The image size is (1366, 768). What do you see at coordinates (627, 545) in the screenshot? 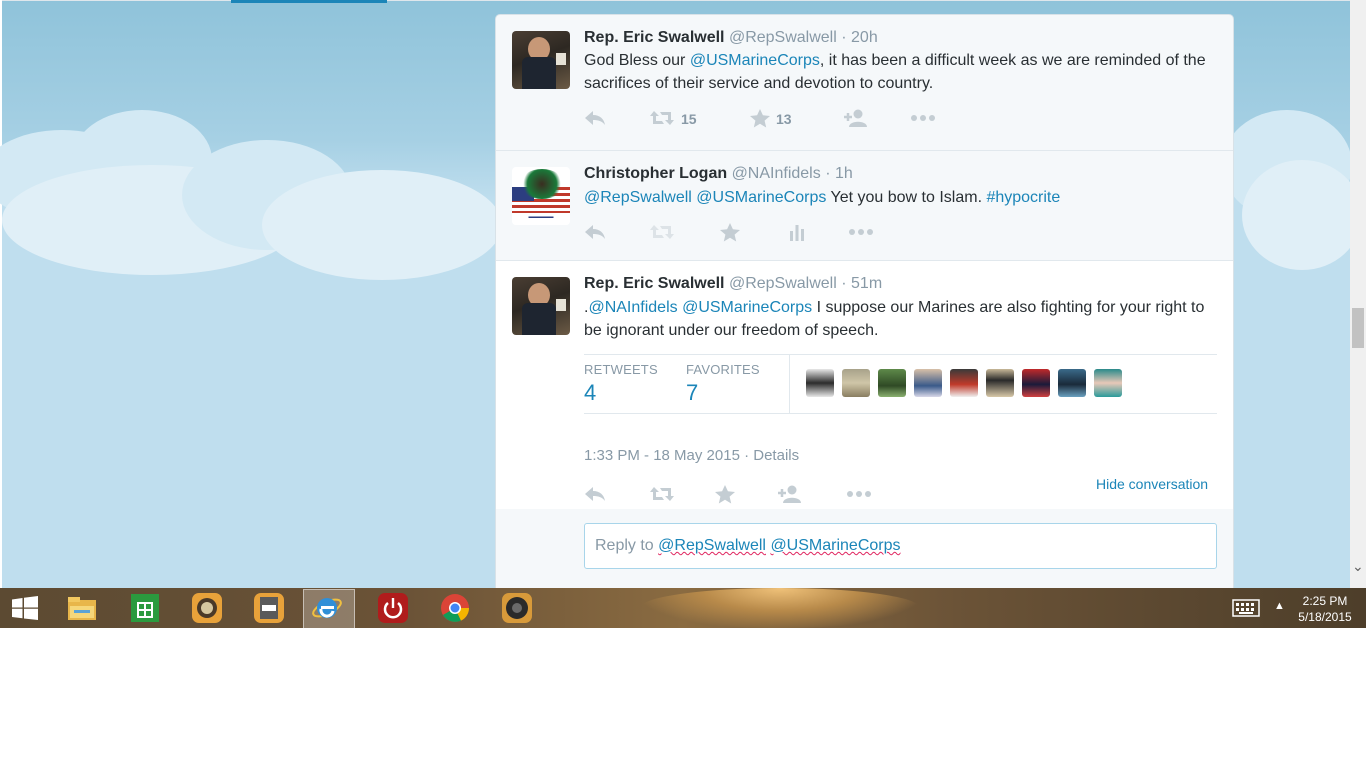
I see `reply-prefix: Reply to` at bounding box center [627, 545].